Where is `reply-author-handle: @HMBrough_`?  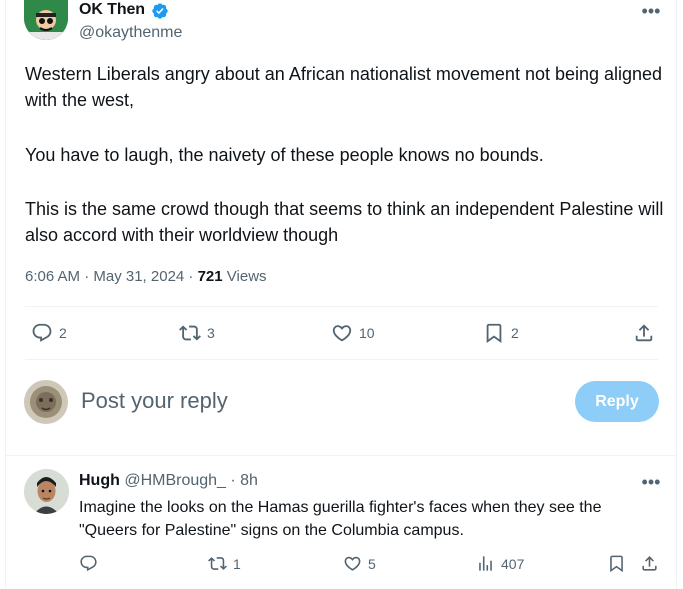
reply-author-handle: @HMBrough_ is located at coordinates (173, 480).